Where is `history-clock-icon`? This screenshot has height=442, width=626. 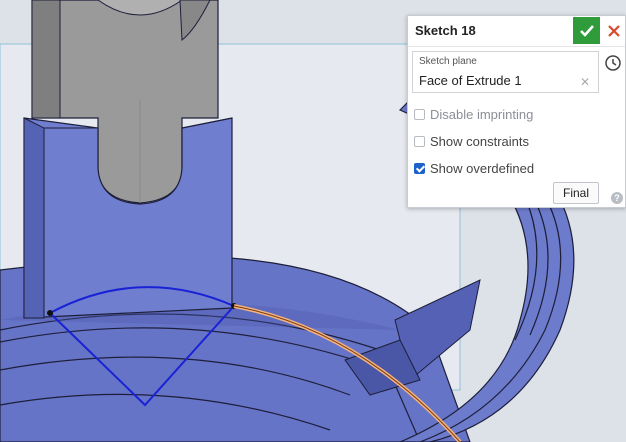
history-clock-icon is located at coordinates (613, 63).